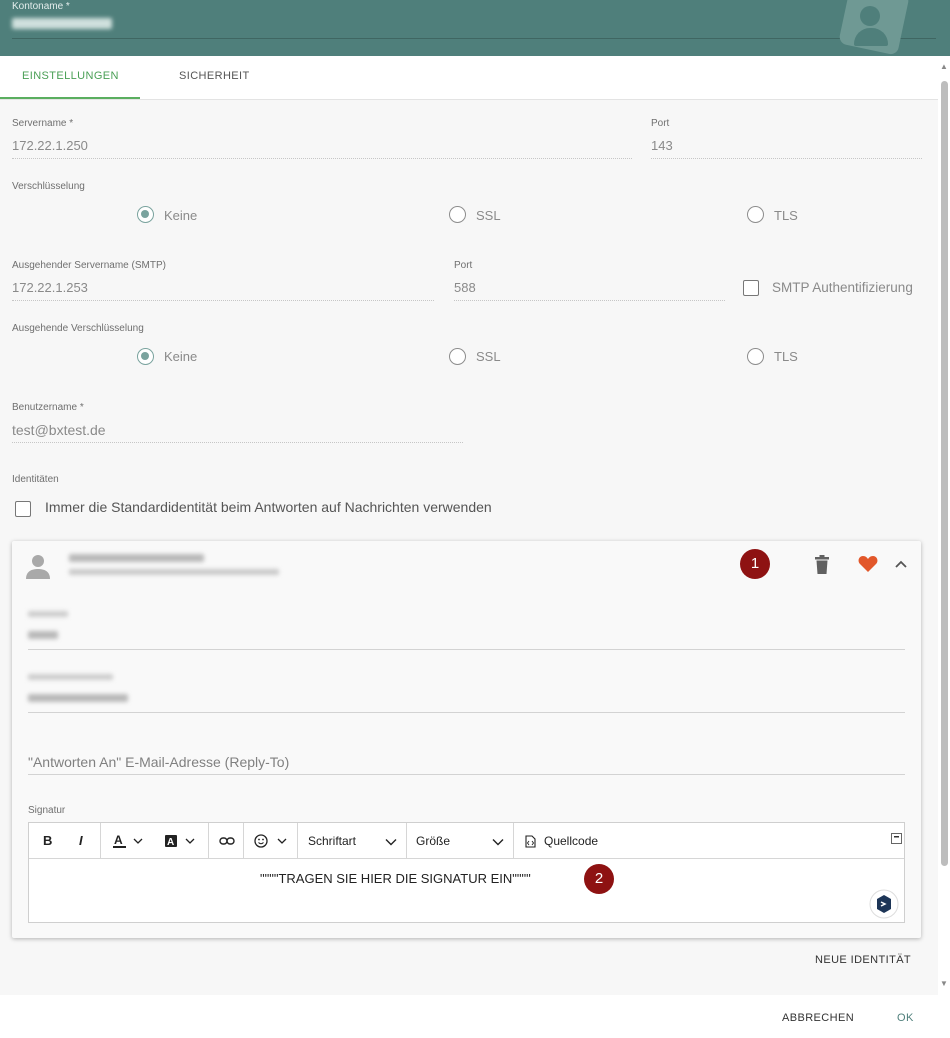 The width and height of the screenshot is (950, 1038). What do you see at coordinates (35, 479) in the screenshot?
I see `identities-label: Identitäten` at bounding box center [35, 479].